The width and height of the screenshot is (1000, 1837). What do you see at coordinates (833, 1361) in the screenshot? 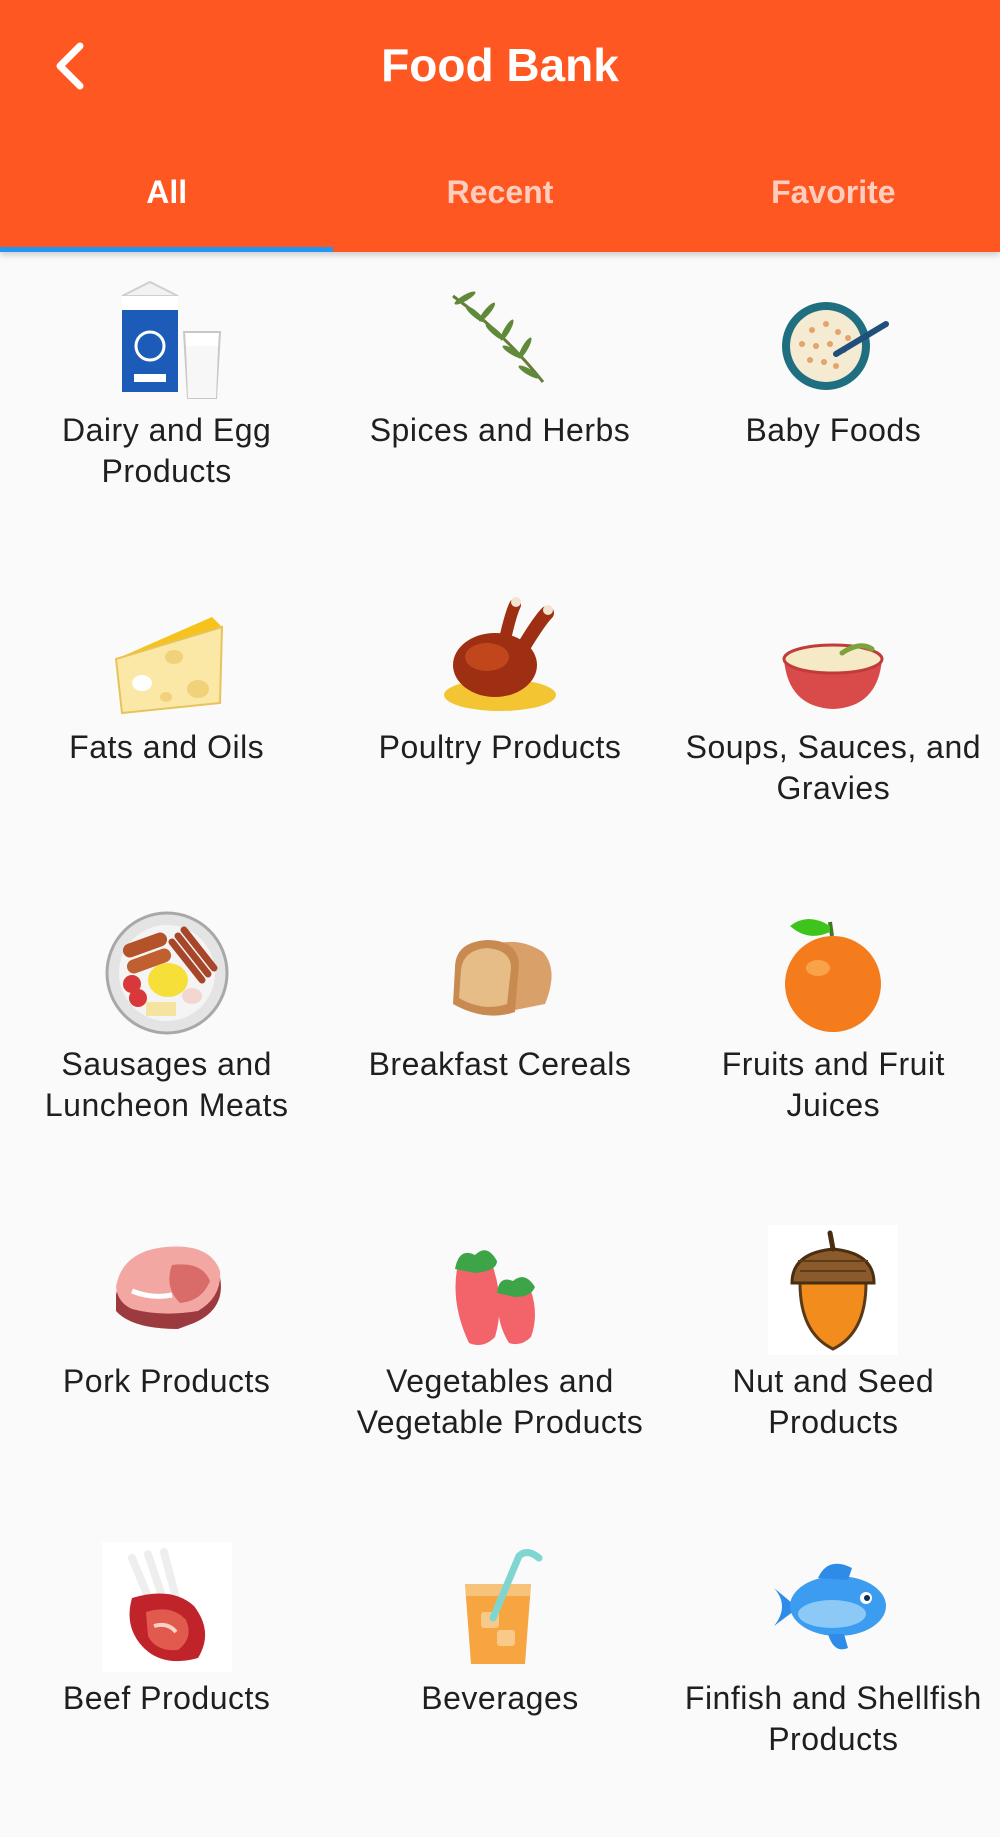
I see `category-nut-and-seed: Nut and Seed Products` at bounding box center [833, 1361].